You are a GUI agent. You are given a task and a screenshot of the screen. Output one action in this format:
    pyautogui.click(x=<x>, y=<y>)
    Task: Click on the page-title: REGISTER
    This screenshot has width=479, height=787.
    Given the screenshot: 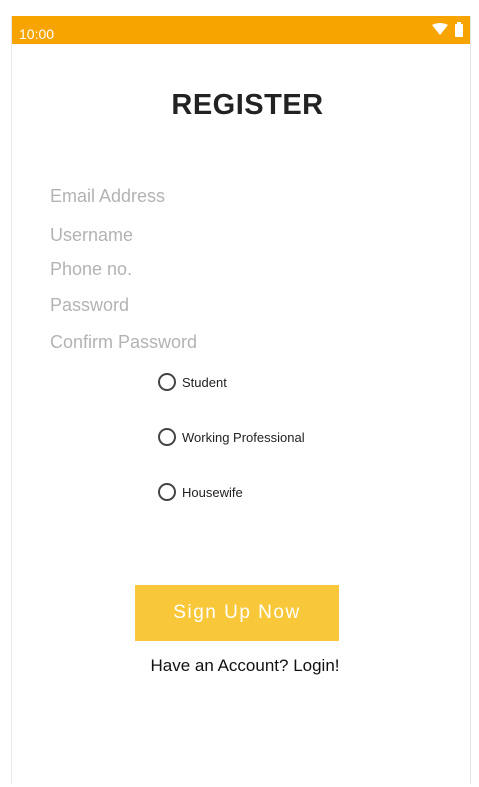 What is the action you would take?
    pyautogui.click(x=247, y=105)
    